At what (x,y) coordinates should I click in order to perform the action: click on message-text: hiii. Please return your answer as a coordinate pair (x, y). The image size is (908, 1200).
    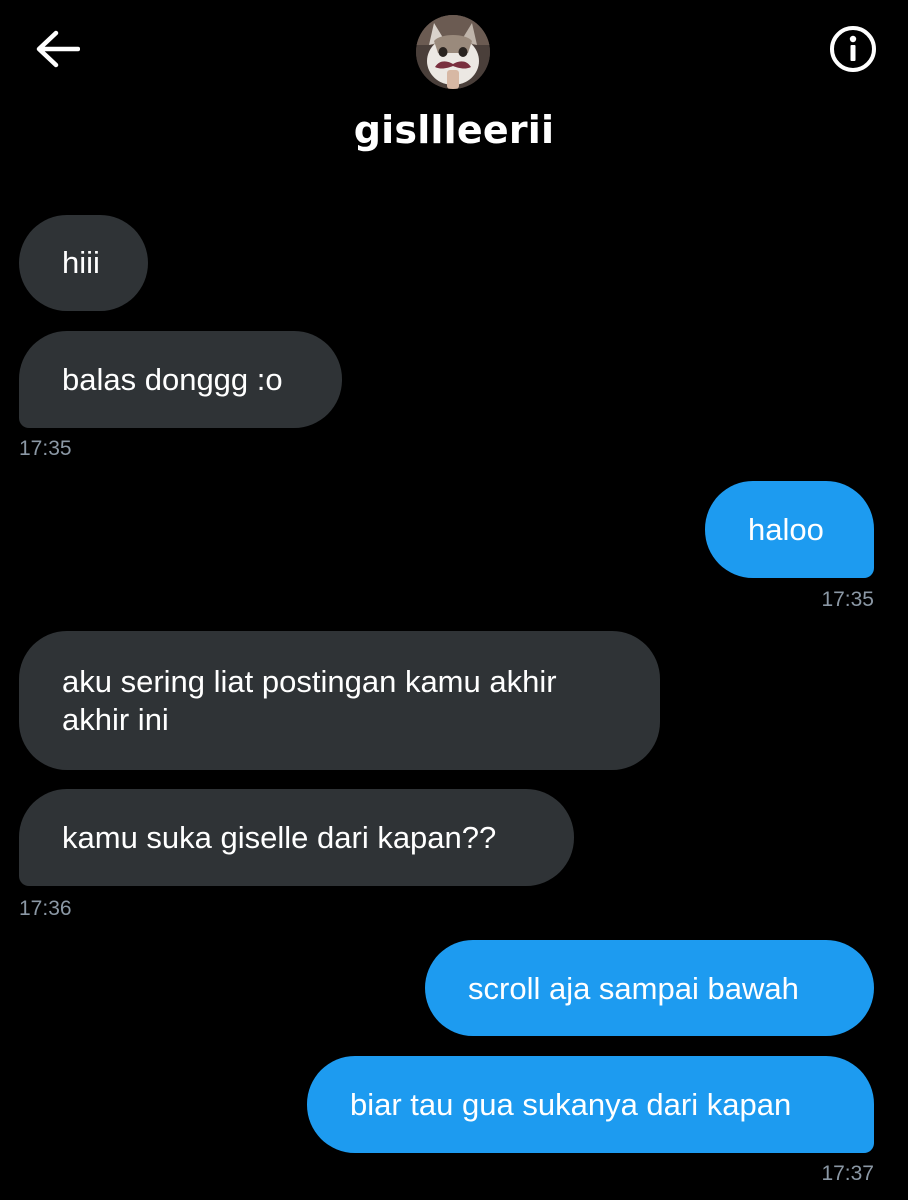
    Looking at the image, I should click on (81, 262).